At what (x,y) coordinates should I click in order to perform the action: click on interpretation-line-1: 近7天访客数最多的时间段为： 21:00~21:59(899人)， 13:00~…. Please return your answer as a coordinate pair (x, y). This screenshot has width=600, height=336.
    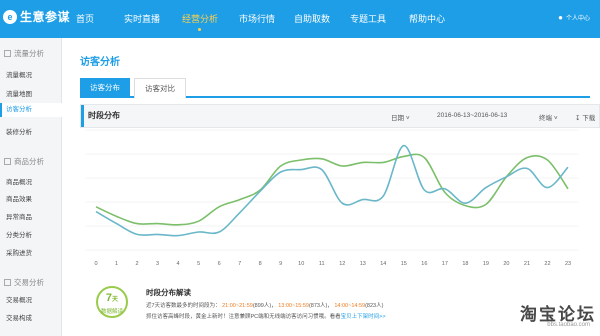
    Looking at the image, I should click on (265, 306).